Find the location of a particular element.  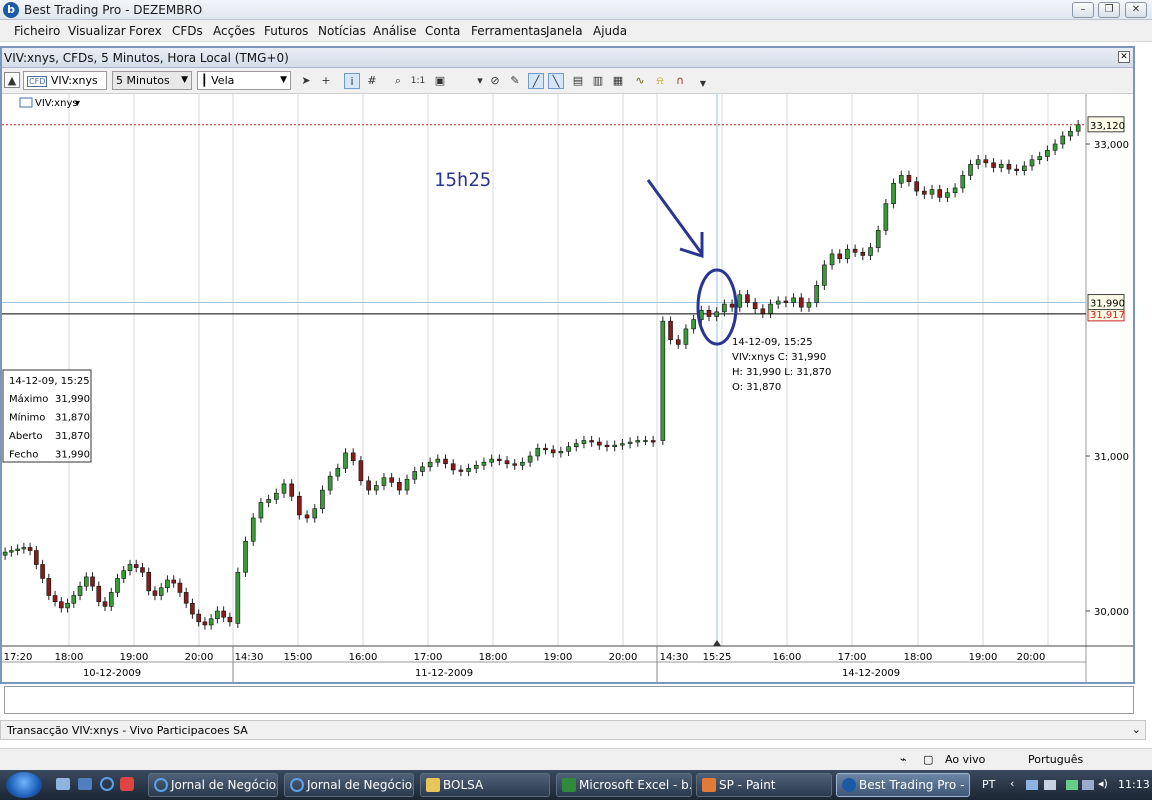

indicator-3-icon: ▦ is located at coordinates (618, 81).